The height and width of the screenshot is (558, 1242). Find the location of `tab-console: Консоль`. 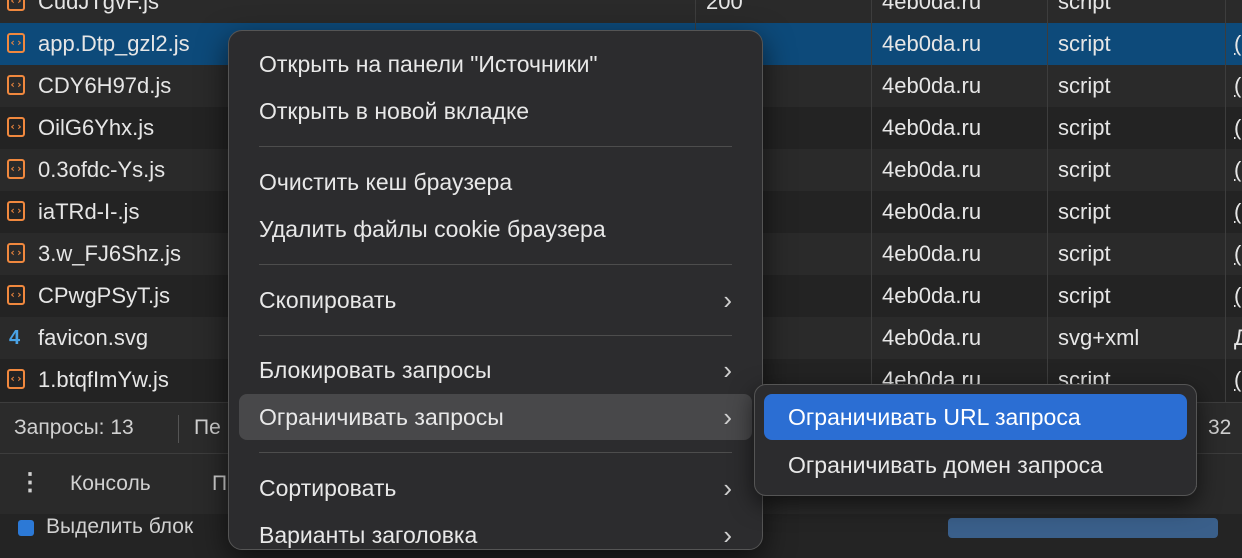

tab-console: Консоль is located at coordinates (110, 484).